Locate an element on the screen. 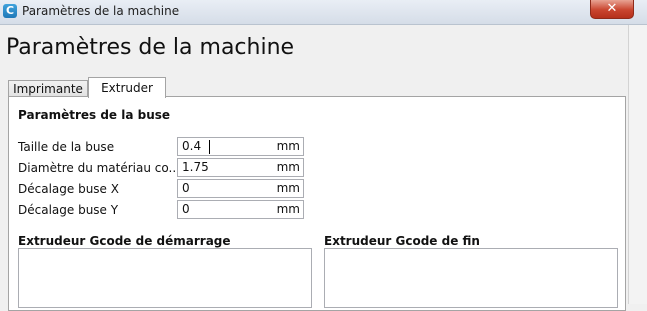 The image size is (647, 311). end-gcode-textarea is located at coordinates (471, 278).